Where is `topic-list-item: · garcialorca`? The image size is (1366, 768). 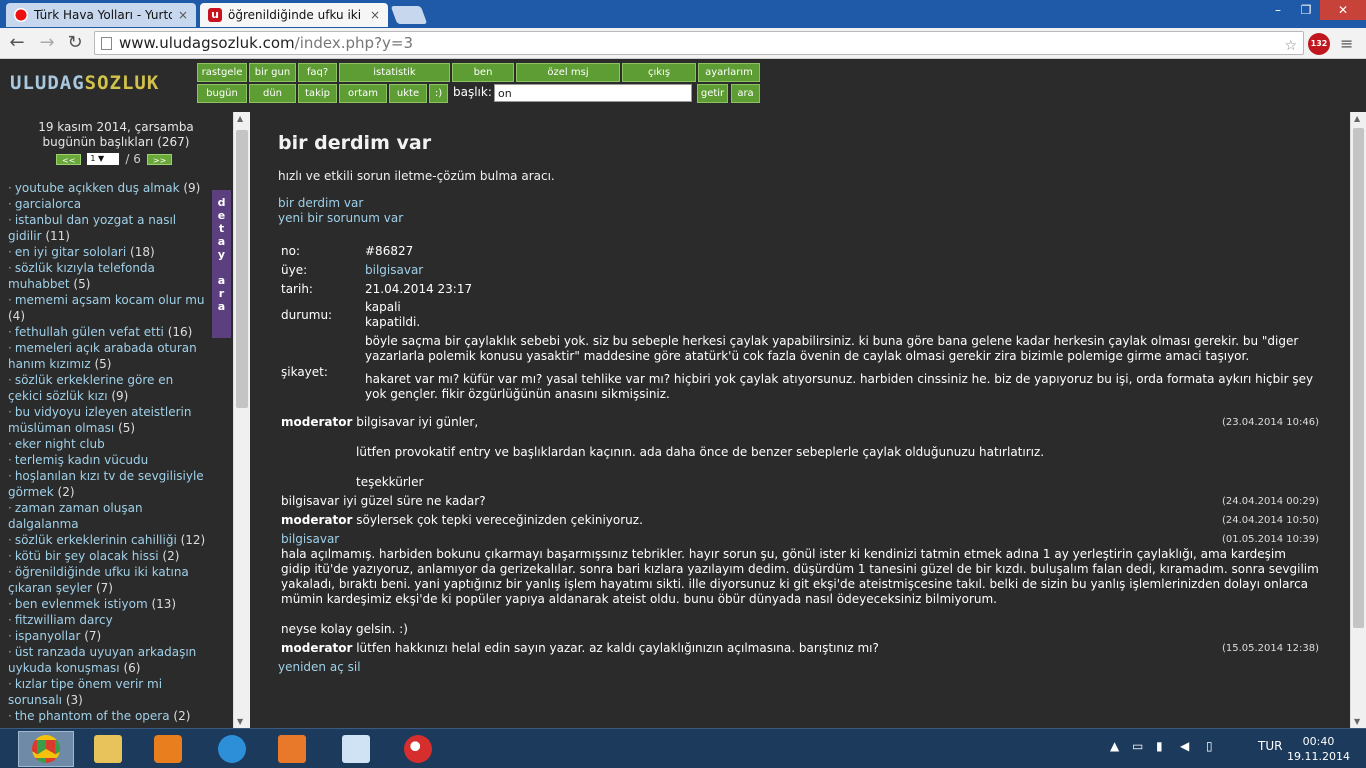 topic-list-item: · garcialorca is located at coordinates (108, 204).